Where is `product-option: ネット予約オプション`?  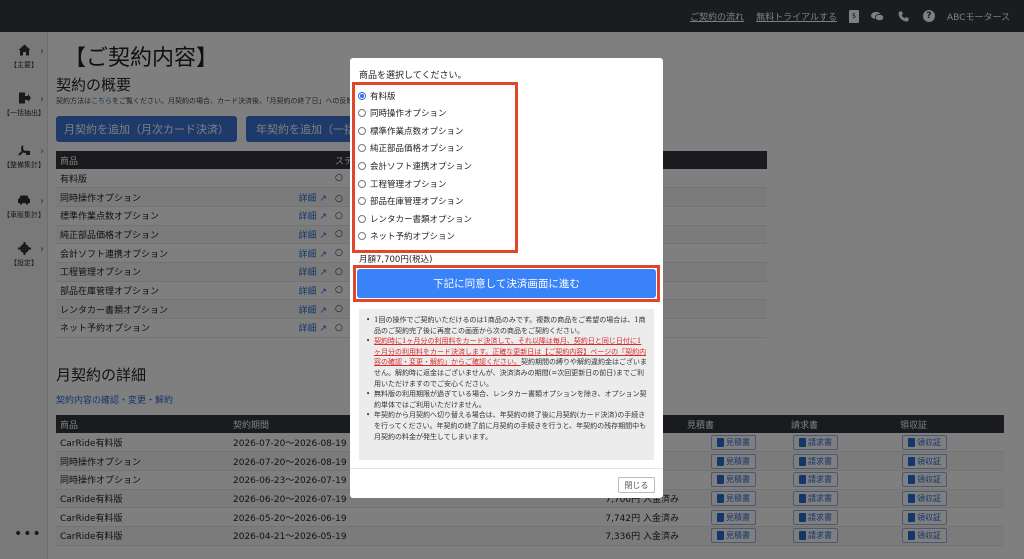
product-option: ネット予約オプション is located at coordinates (406, 236).